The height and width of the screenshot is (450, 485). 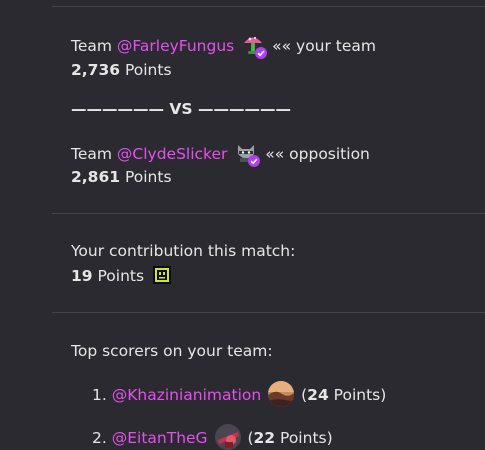 What do you see at coordinates (183, 251) in the screenshot?
I see `contribution-heading: Your contribution this match:` at bounding box center [183, 251].